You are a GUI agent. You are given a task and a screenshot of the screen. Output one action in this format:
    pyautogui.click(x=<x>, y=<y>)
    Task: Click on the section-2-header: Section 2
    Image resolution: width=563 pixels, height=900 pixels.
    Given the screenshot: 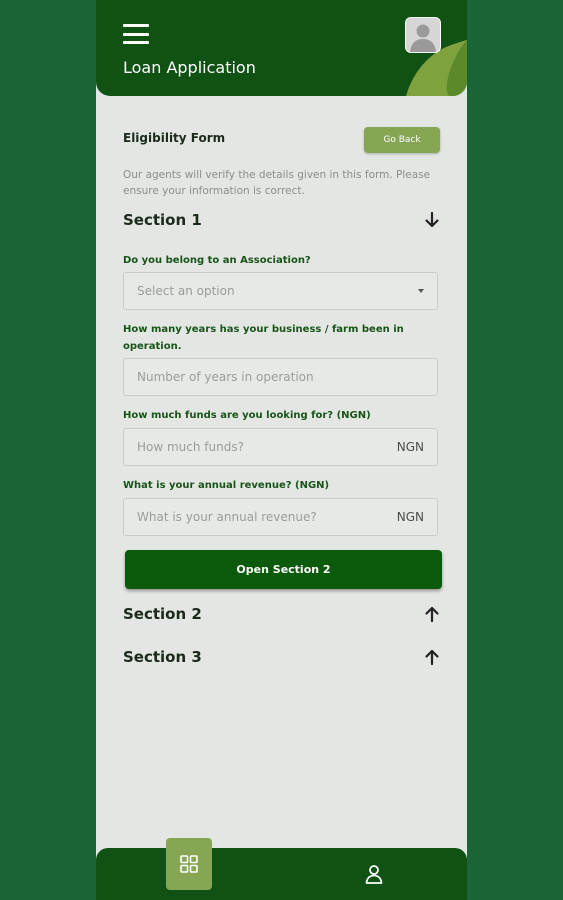 What is the action you would take?
    pyautogui.click(x=282, y=614)
    